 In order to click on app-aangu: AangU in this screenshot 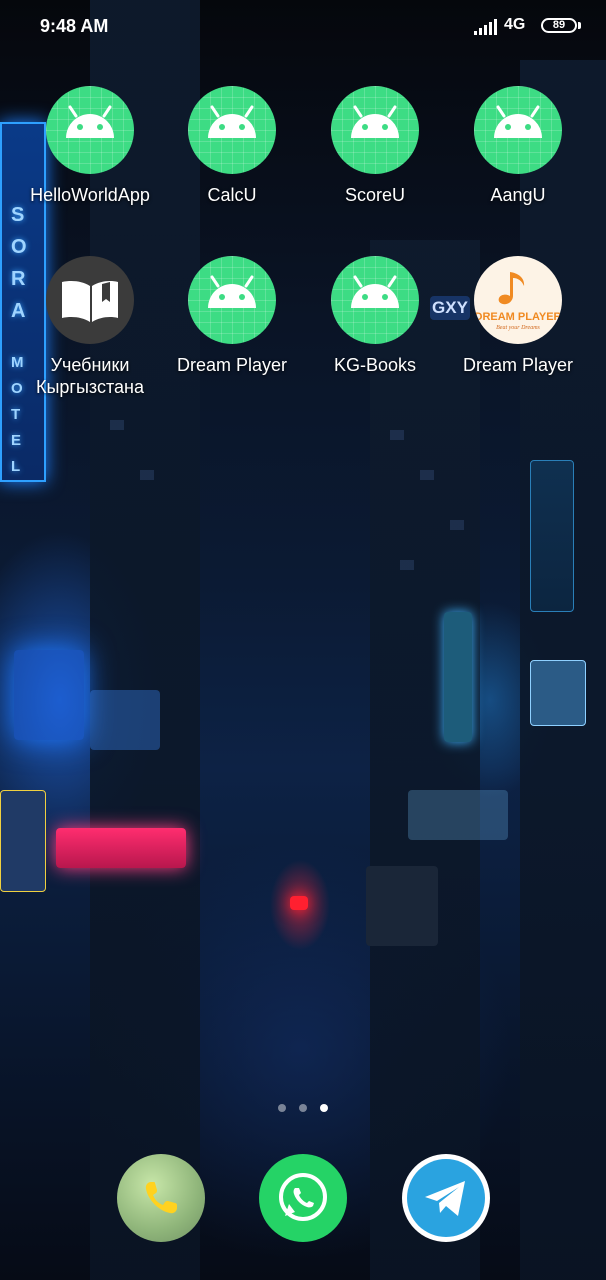, I will do `click(518, 146)`.